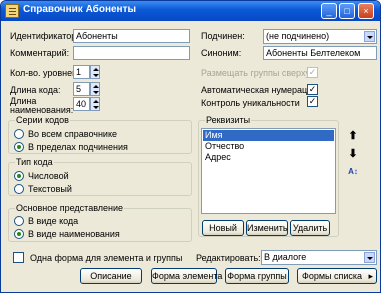 The image size is (381, 293). I want to click on one-form-label: Одна форма для элемента и группы, so click(106, 258).